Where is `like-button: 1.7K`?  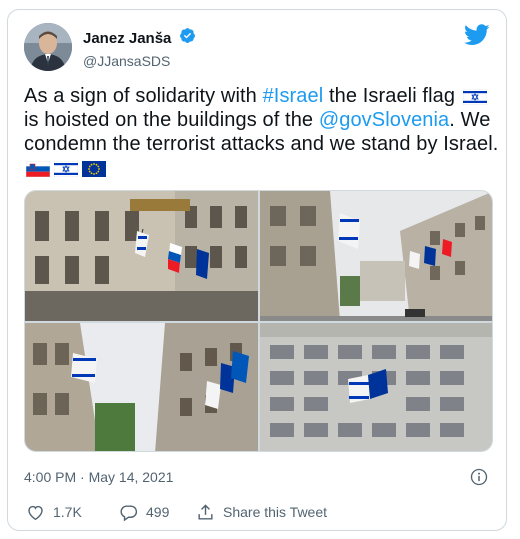
like-button: 1.7K is located at coordinates (54, 512).